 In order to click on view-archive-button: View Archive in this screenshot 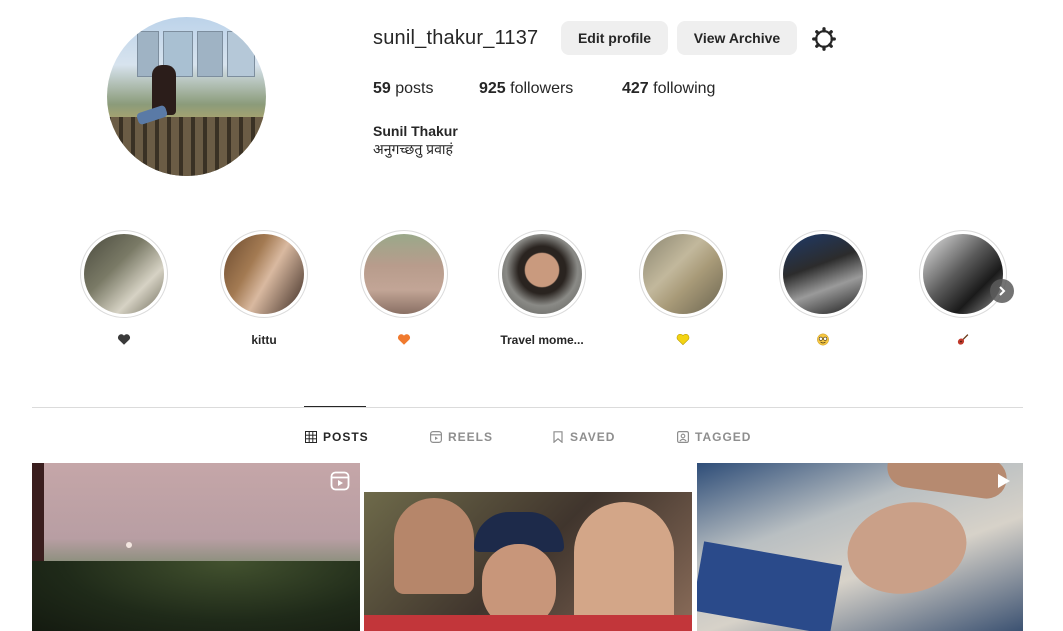, I will do `click(737, 38)`.